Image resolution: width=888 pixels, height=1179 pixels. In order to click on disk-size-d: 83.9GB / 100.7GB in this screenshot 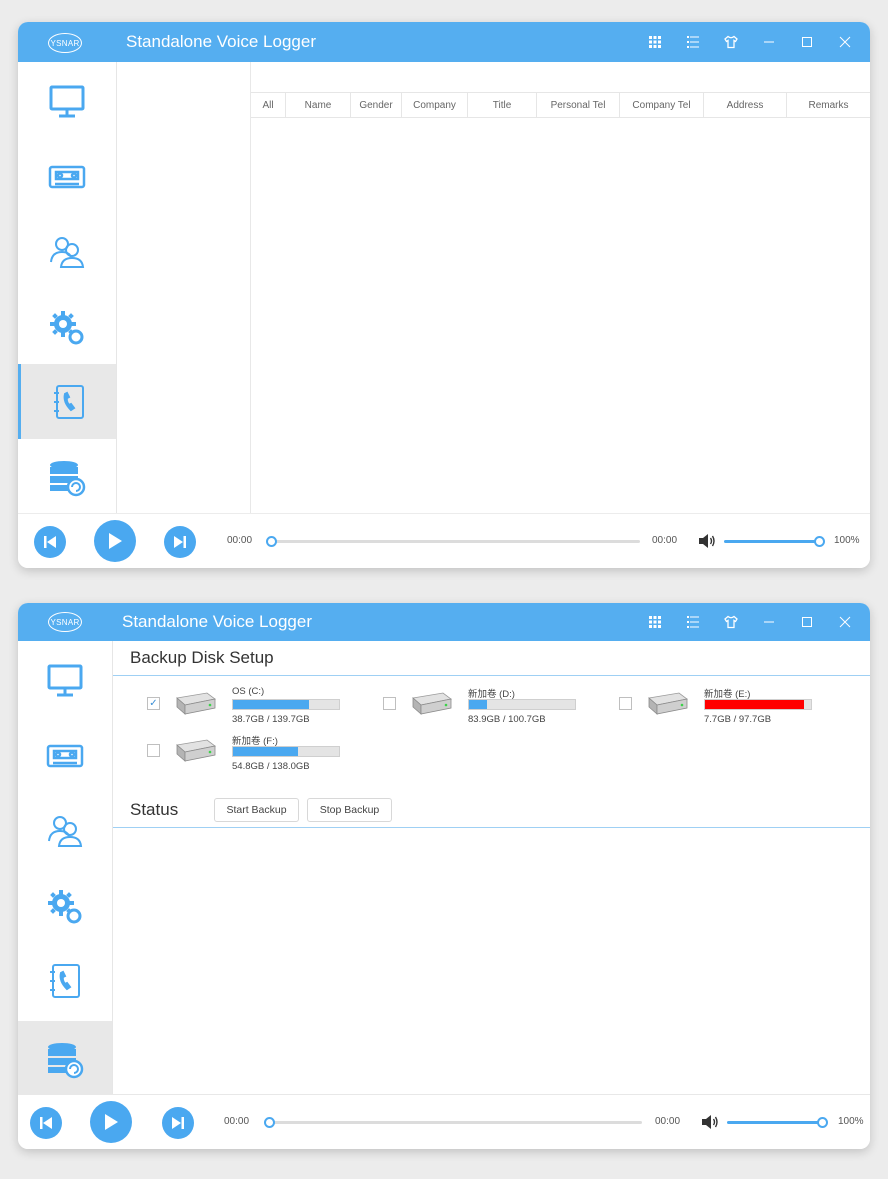, I will do `click(507, 719)`.